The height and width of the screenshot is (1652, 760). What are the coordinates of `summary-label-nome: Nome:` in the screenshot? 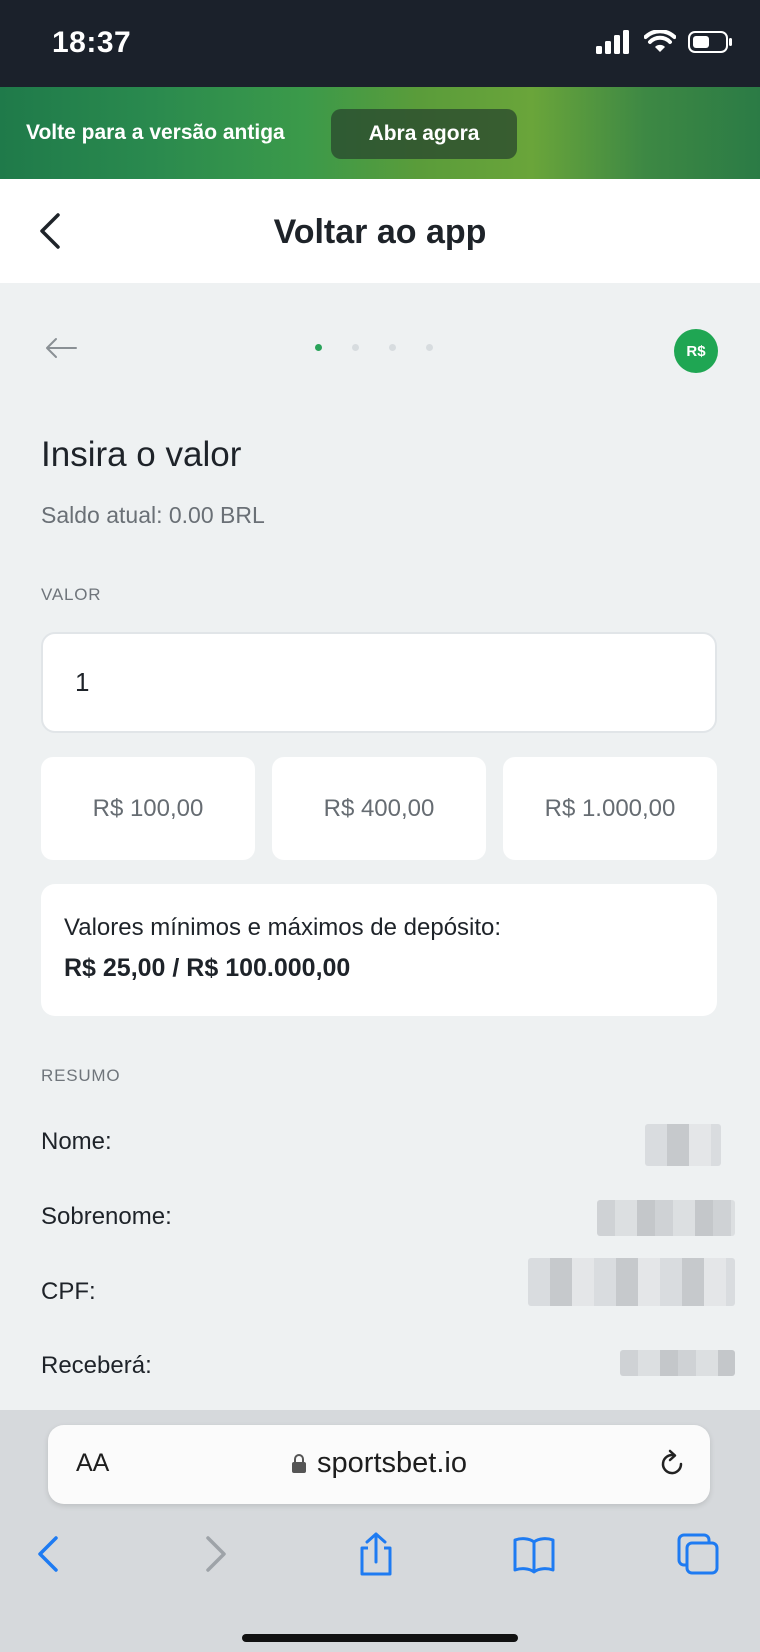 It's located at (76, 1141).